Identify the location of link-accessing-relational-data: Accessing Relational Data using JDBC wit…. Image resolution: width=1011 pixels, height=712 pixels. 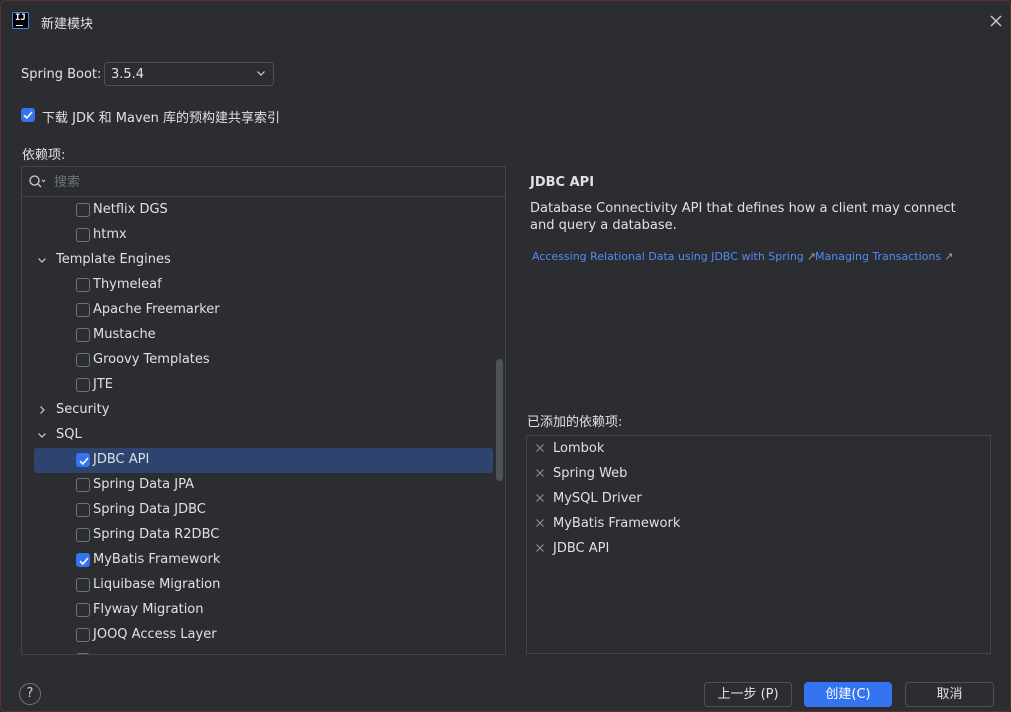
(674, 256).